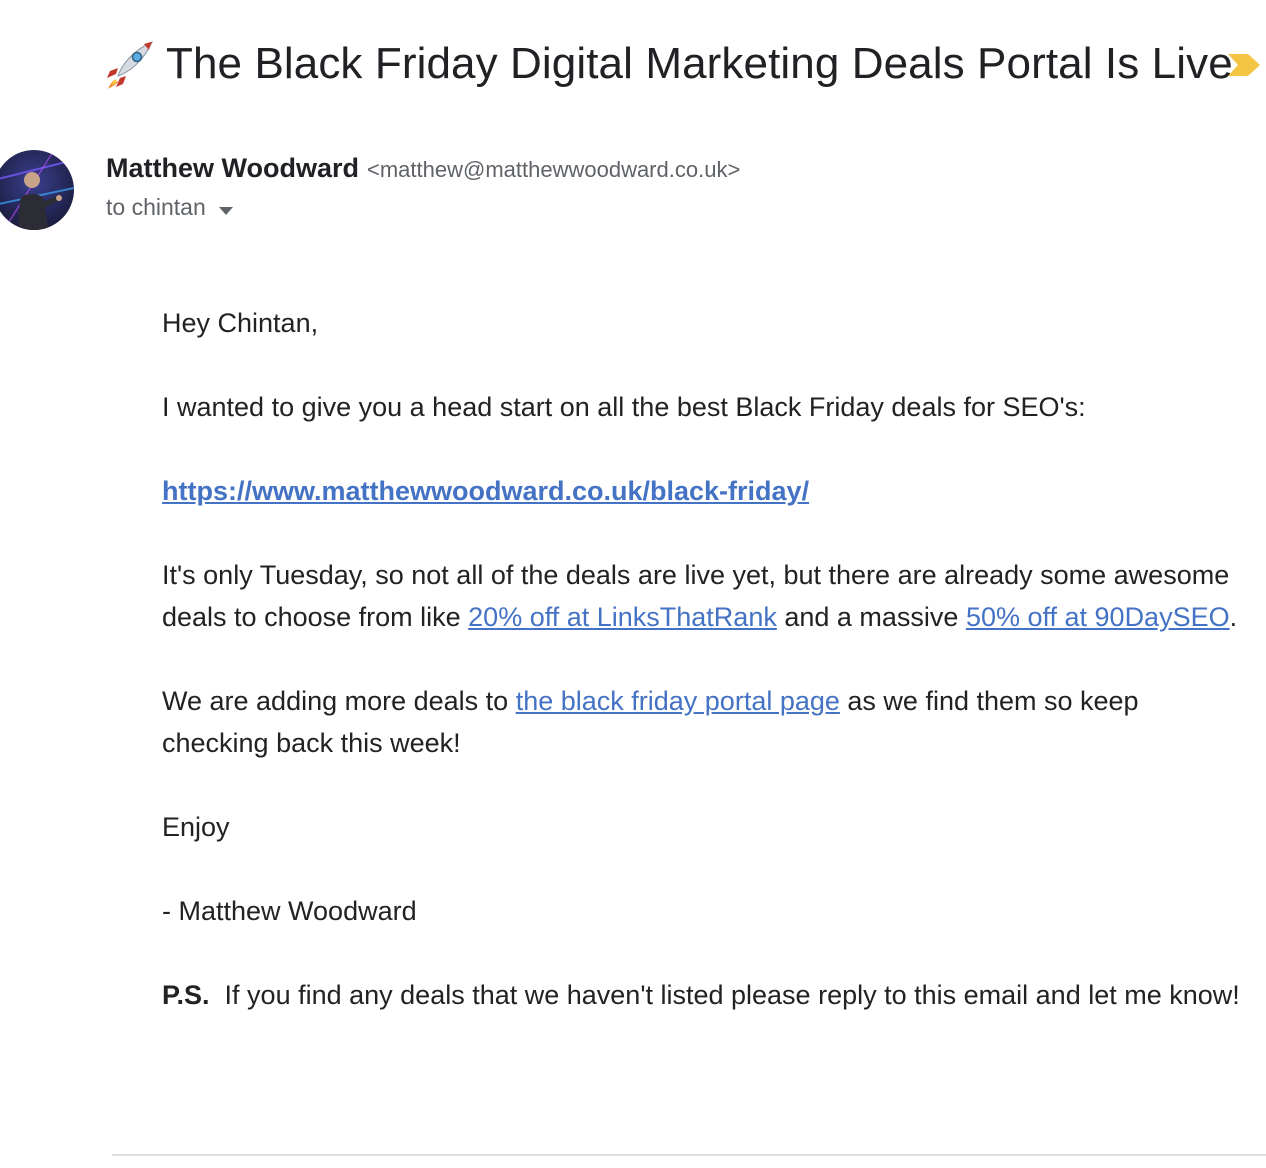 The image size is (1266, 1168). What do you see at coordinates (622, 617) in the screenshot?
I see `linksthatrank-deal-link: 20% off at LinksThatRank` at bounding box center [622, 617].